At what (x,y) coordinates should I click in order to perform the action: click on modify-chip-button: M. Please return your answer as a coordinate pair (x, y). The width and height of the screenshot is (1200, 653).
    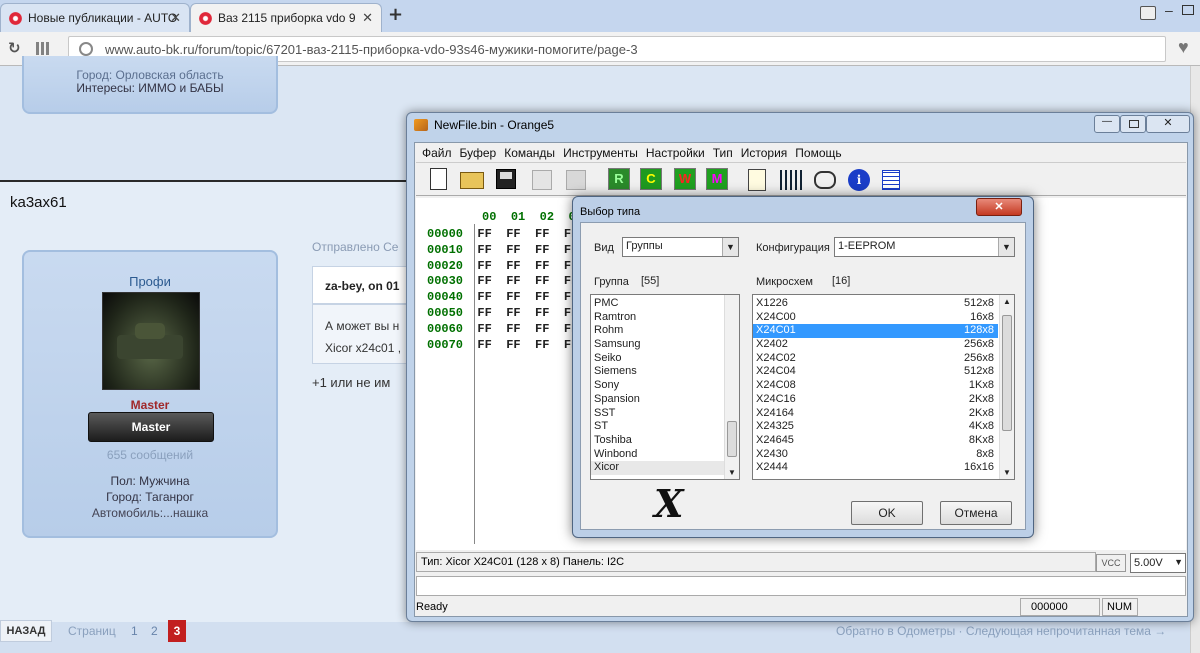
    Looking at the image, I should click on (717, 179).